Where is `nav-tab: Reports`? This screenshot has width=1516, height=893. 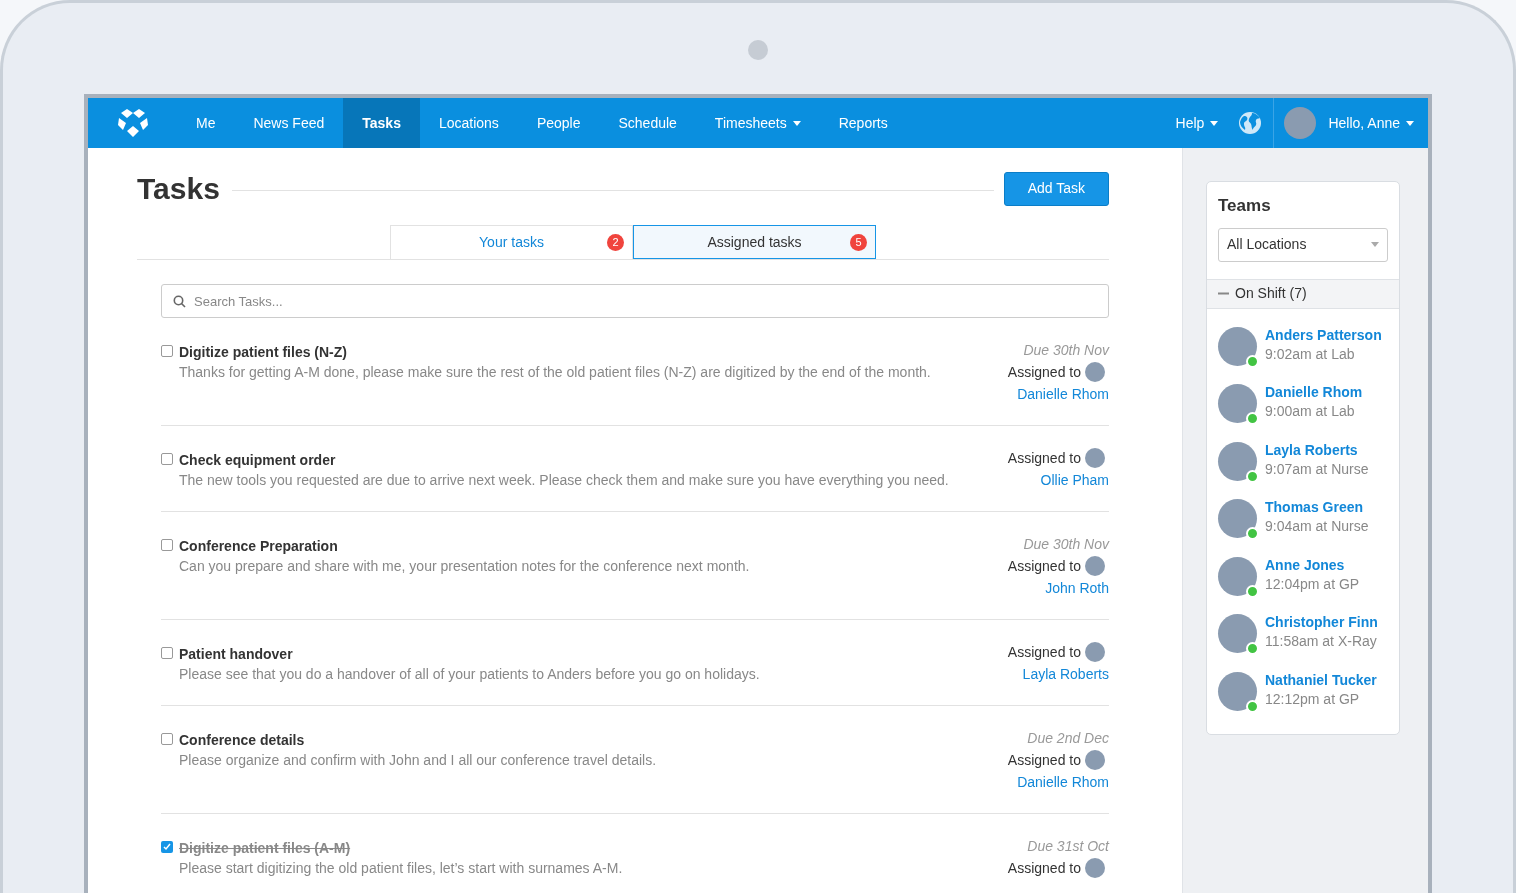
nav-tab: Reports is located at coordinates (863, 123).